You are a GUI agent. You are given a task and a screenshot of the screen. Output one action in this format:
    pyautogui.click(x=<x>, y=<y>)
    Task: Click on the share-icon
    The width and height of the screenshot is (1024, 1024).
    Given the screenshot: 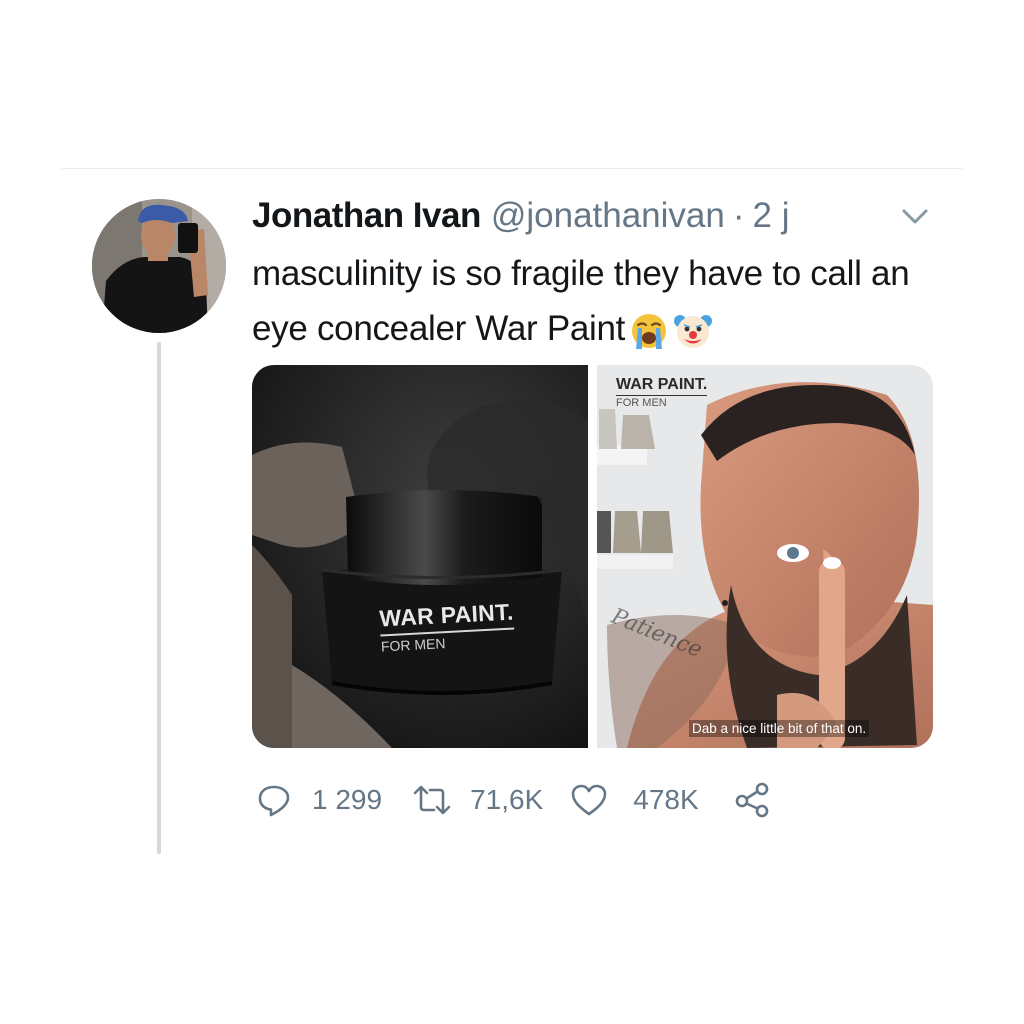 What is the action you would take?
    pyautogui.click(x=751, y=800)
    